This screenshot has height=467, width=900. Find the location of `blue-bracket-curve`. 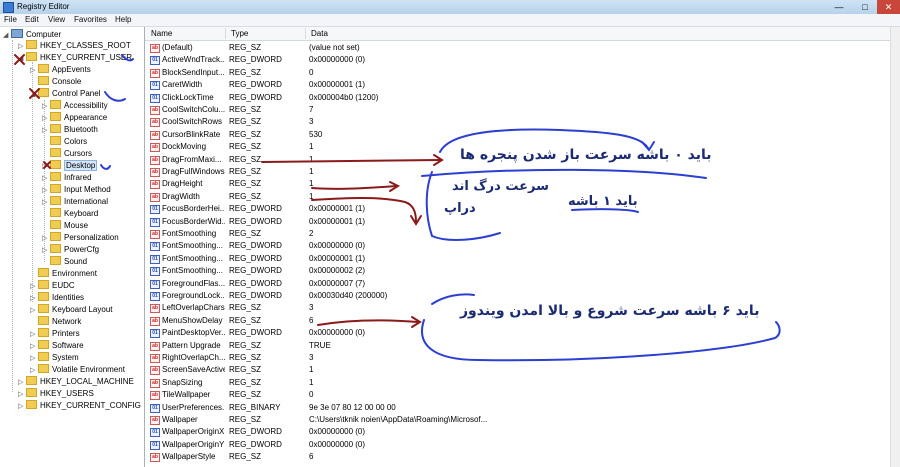

blue-bracket-curve is located at coordinates (601, 340).